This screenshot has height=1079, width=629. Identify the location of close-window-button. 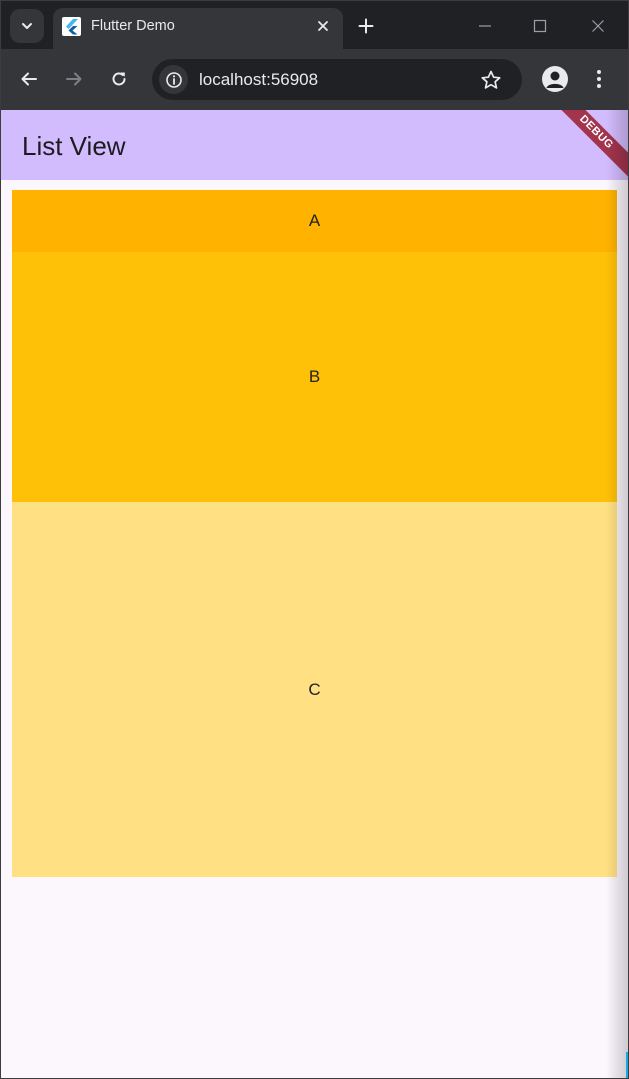
(598, 26).